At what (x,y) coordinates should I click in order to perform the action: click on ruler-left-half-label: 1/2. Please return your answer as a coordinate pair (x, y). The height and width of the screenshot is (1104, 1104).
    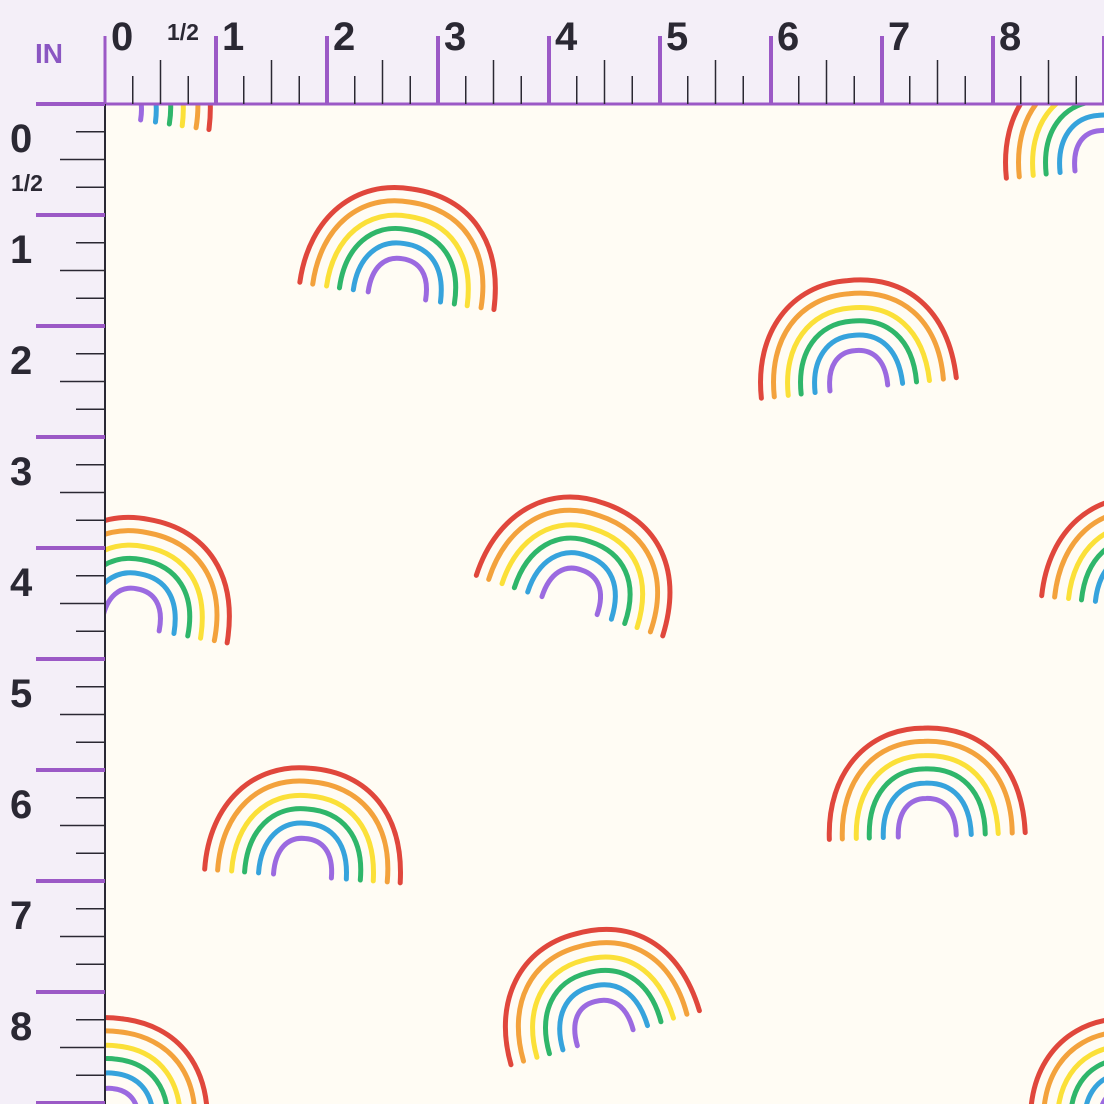
    Looking at the image, I should click on (27, 183).